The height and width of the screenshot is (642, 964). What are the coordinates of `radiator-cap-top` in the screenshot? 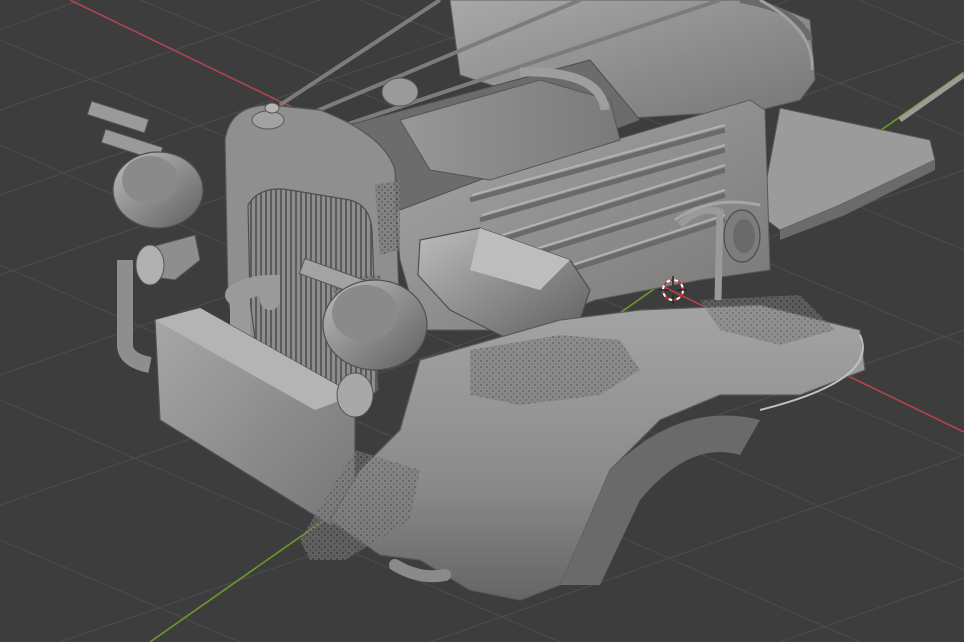 It's located at (272, 108).